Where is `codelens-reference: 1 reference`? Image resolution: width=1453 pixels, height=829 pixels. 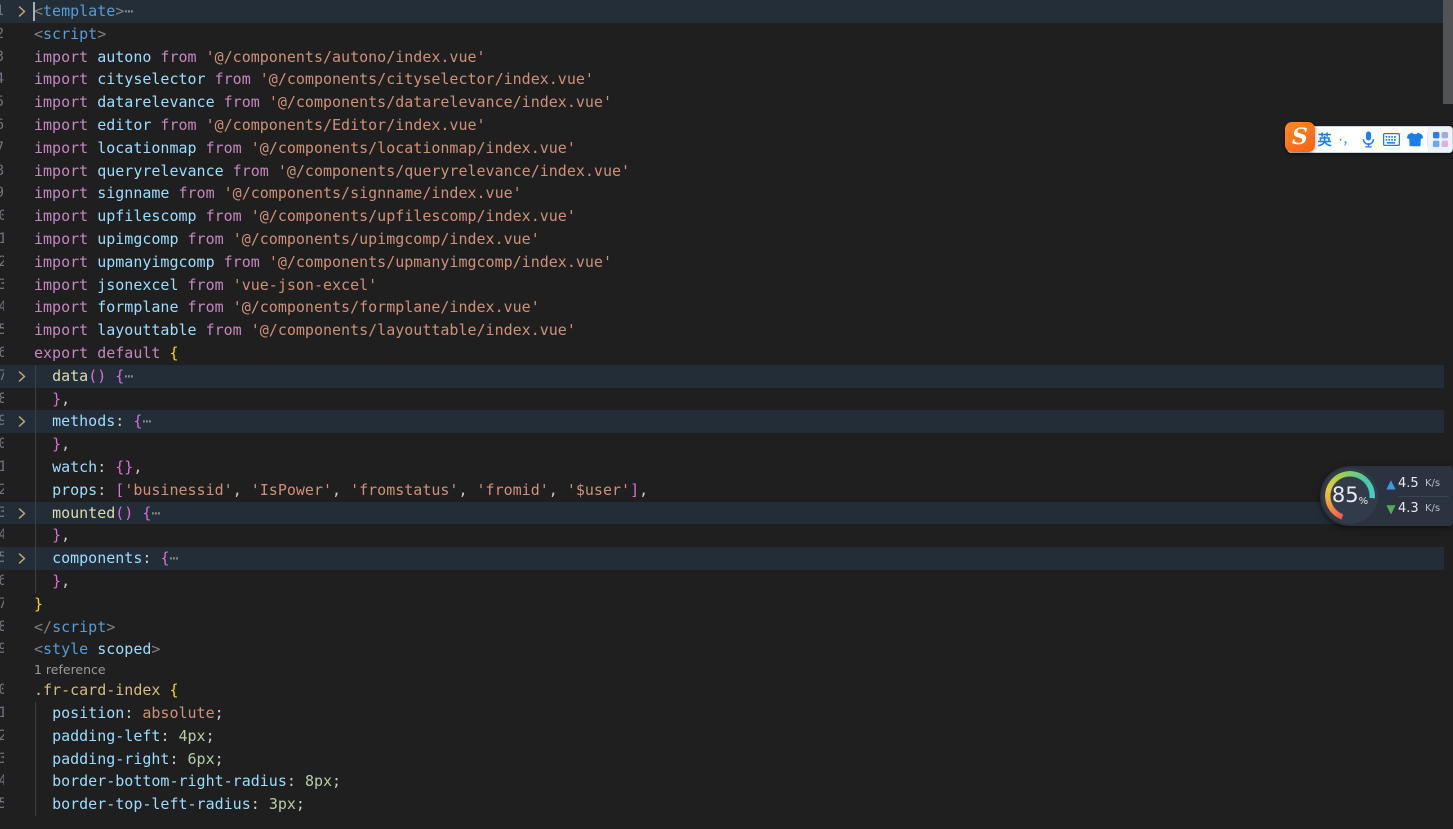 codelens-reference: 1 reference is located at coordinates (722, 670).